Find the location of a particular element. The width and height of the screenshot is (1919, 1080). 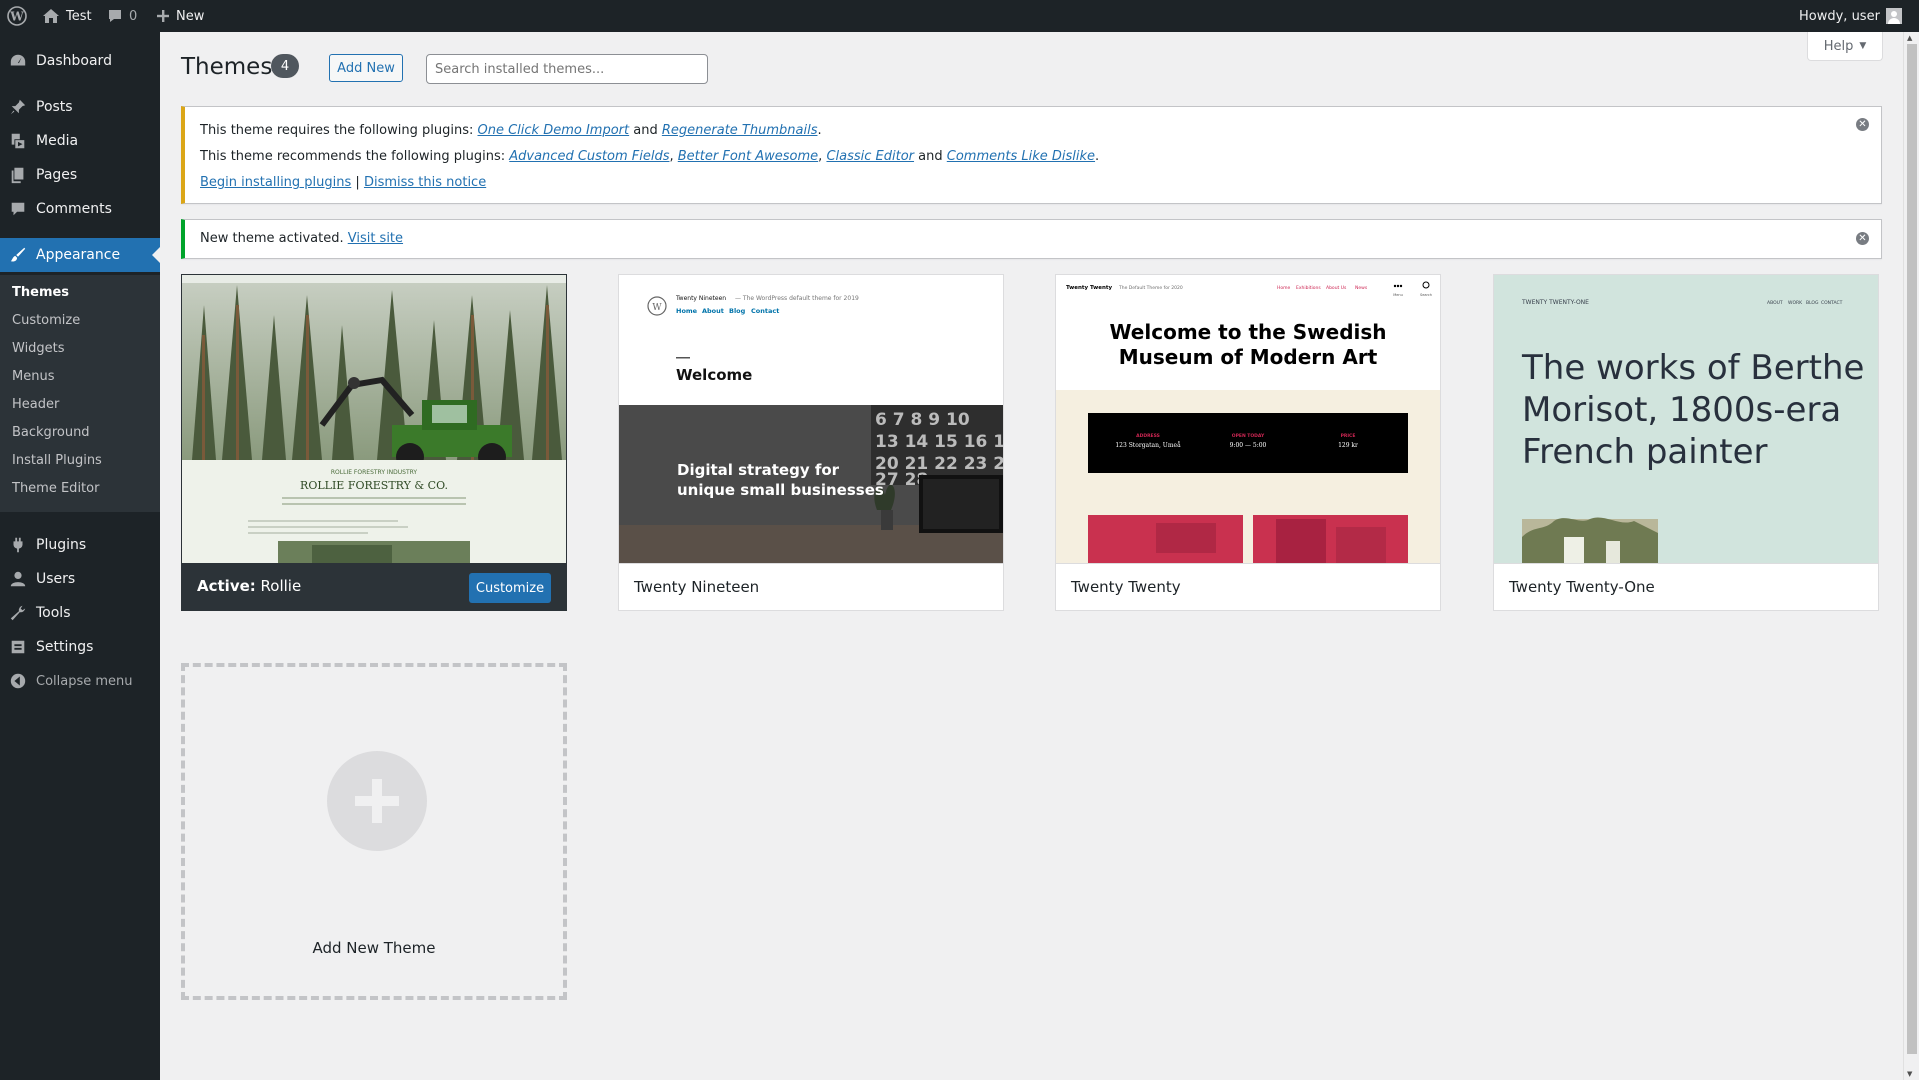

svg-text: 9:00 — 5:00 is located at coordinates (1248, 445).